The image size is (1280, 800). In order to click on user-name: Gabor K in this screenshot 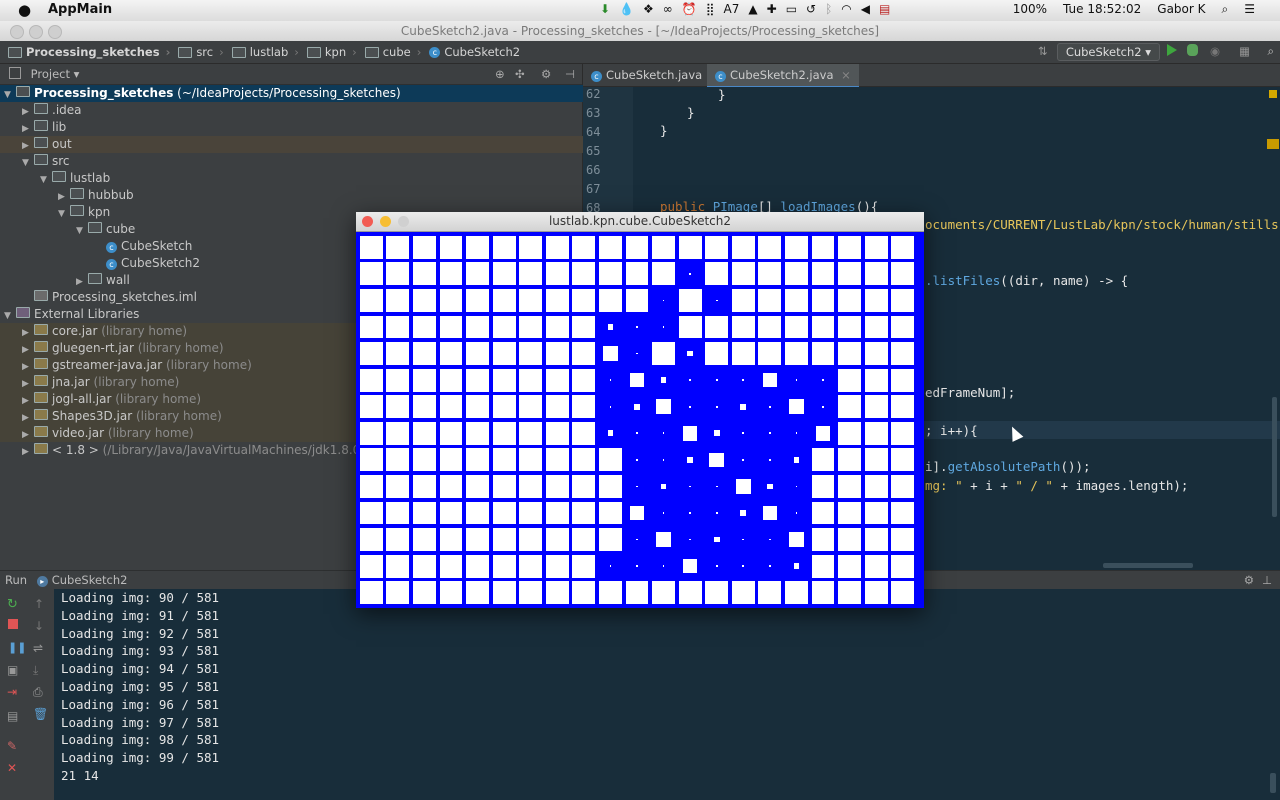, I will do `click(1181, 9)`.